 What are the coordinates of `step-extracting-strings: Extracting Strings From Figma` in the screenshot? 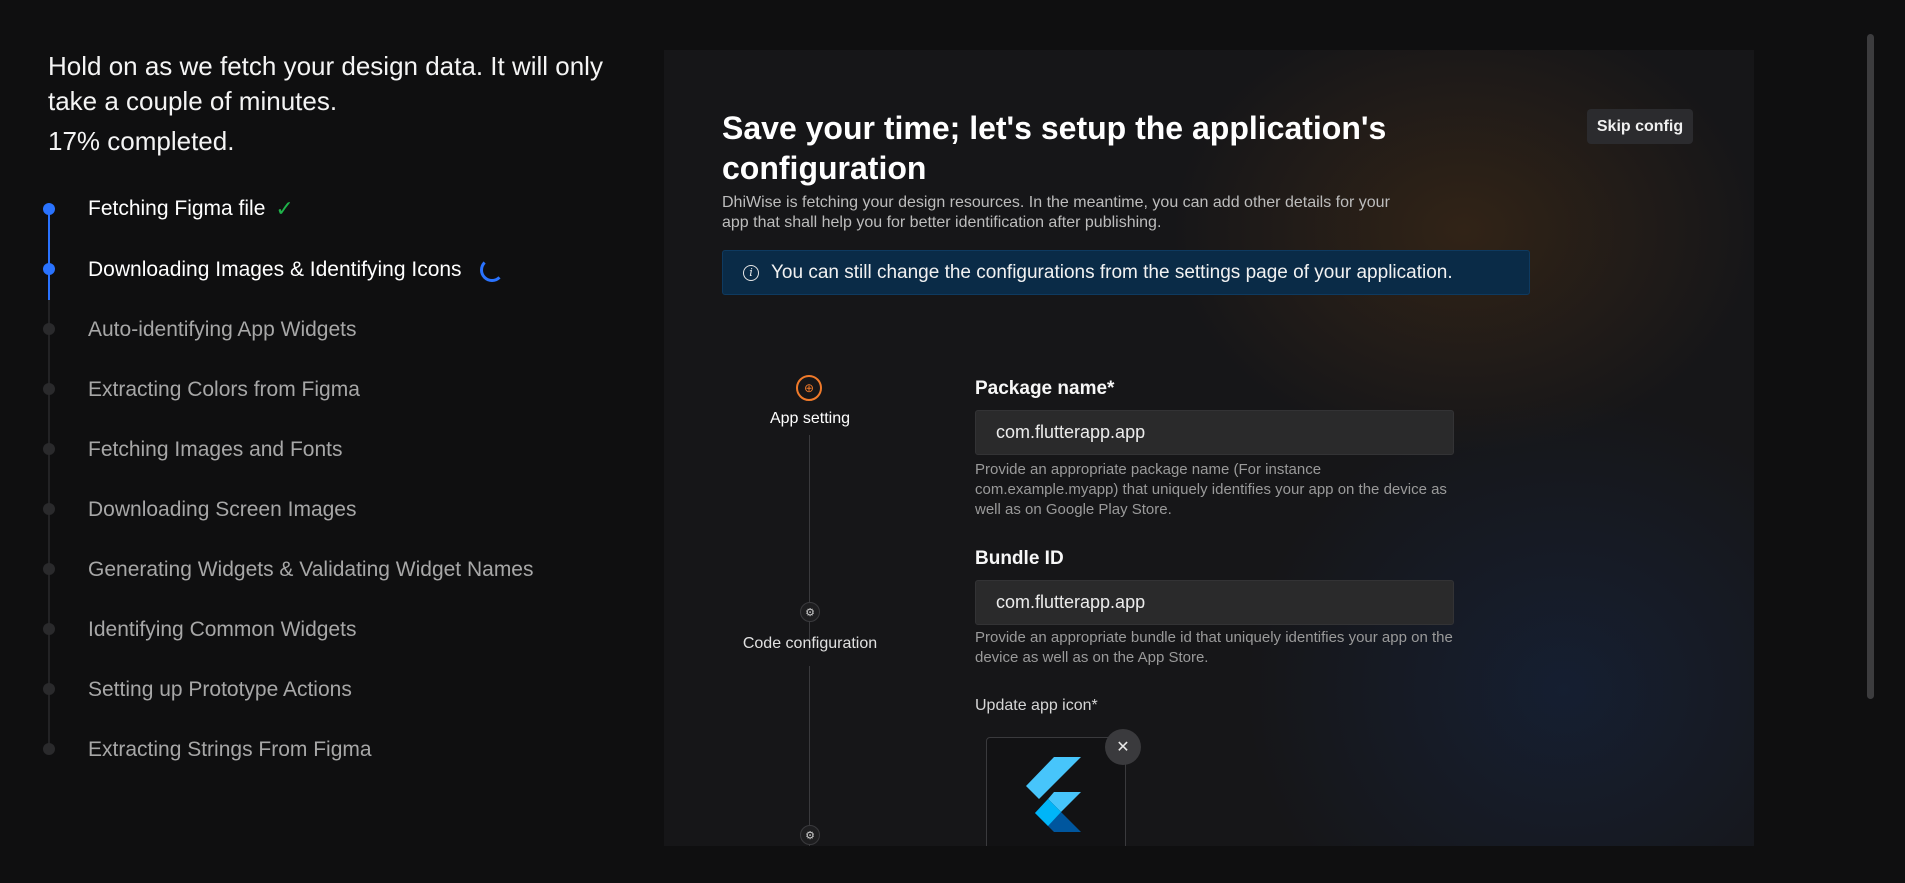 It's located at (230, 750).